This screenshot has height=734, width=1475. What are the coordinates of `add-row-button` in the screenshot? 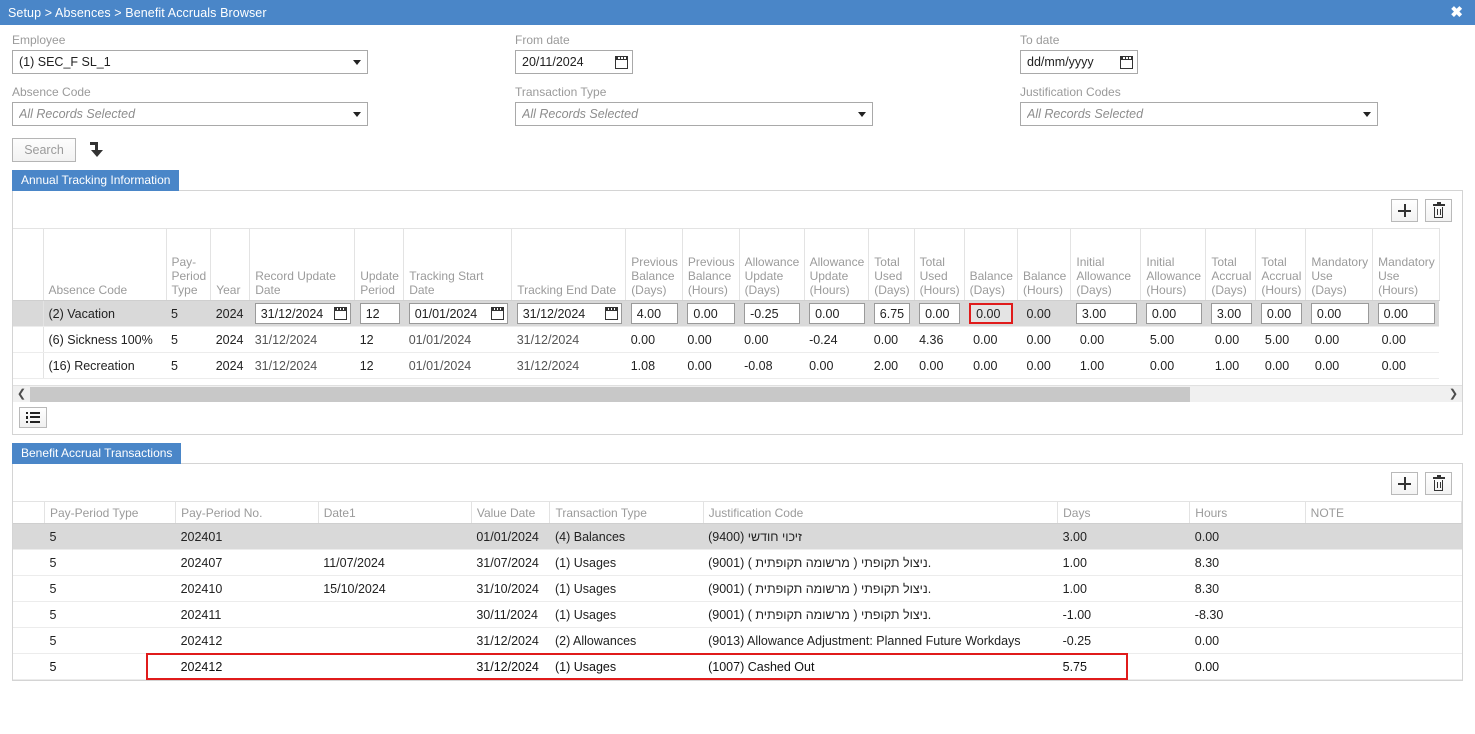 It's located at (1404, 210).